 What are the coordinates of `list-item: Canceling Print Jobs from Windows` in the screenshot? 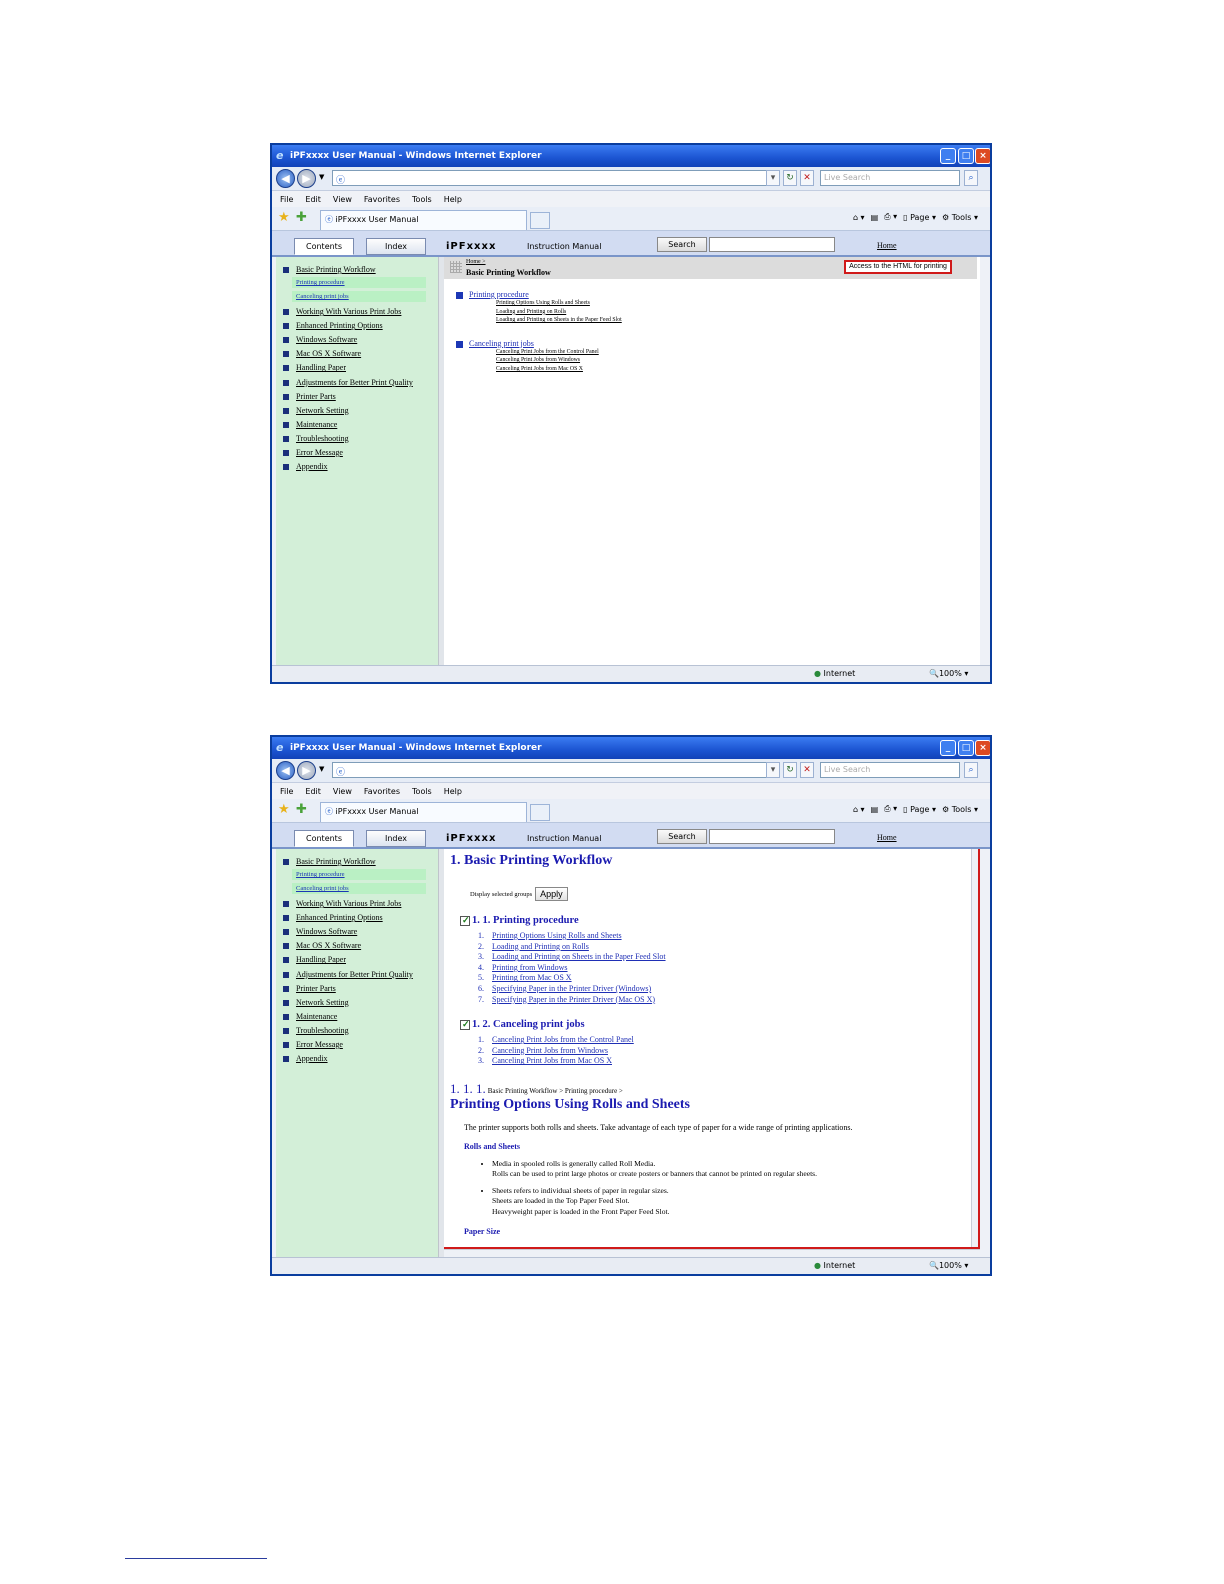 It's located at (559, 360).